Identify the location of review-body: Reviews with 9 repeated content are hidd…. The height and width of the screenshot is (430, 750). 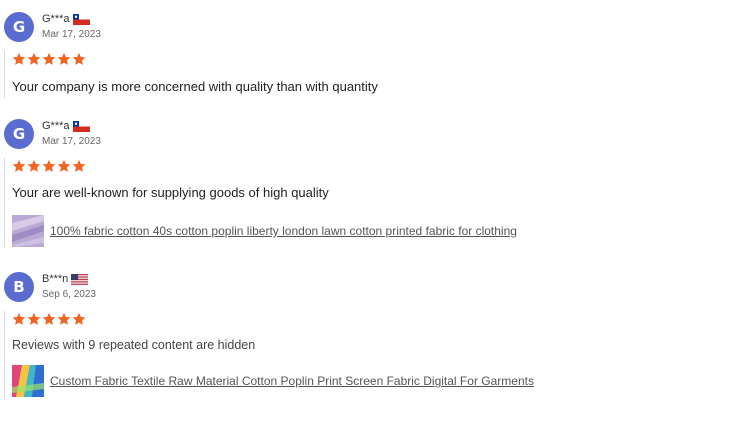
(269, 355).